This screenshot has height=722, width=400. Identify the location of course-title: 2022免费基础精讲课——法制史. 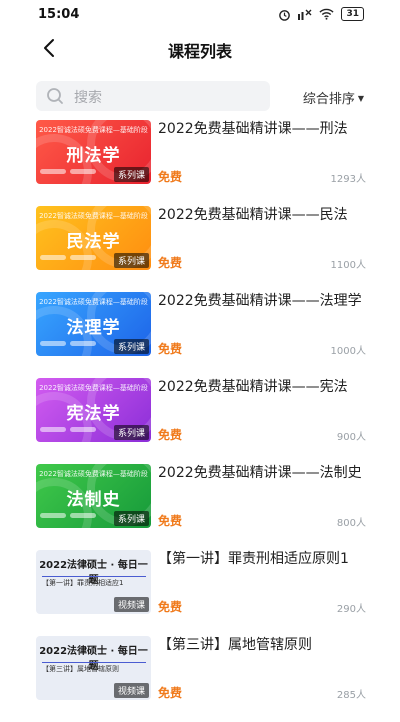
(260, 473).